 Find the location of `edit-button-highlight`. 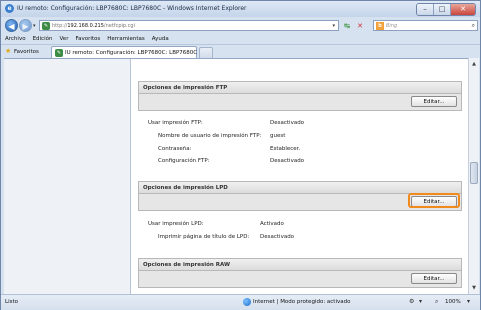

edit-button-highlight is located at coordinates (434, 200).